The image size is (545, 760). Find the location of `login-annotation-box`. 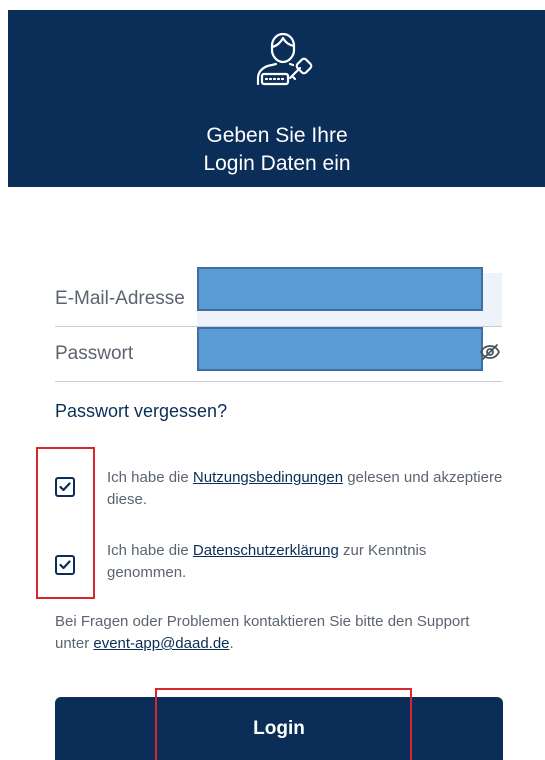

login-annotation-box is located at coordinates (283, 724).